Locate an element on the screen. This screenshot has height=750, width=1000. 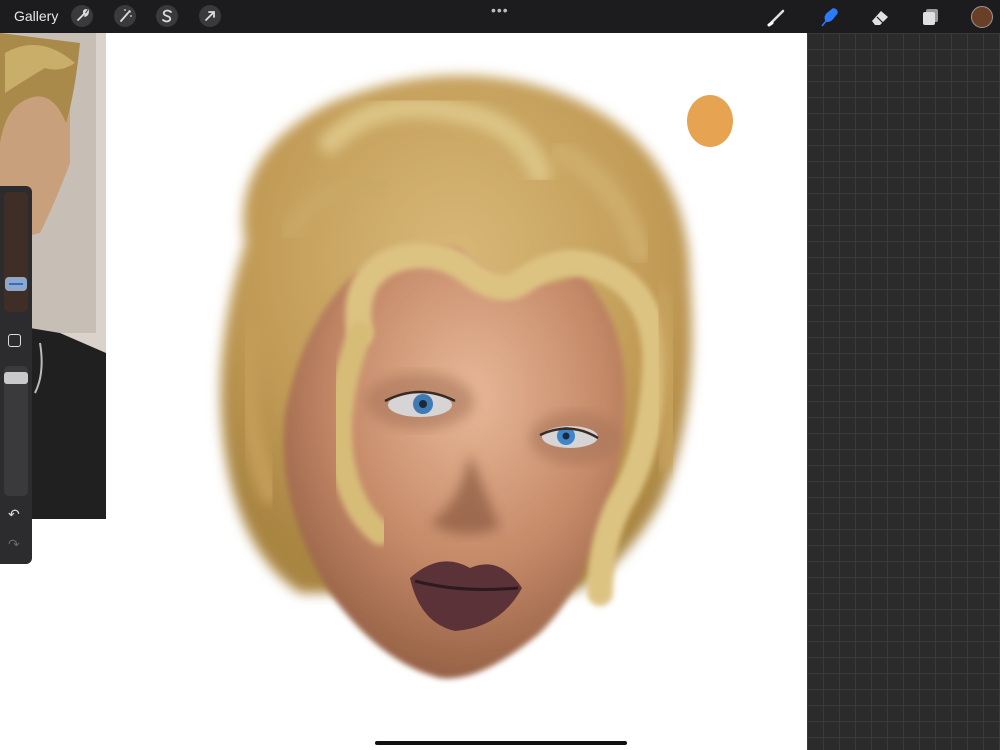
left-sidebar: ↶ ↷ is located at coordinates (16, 375).